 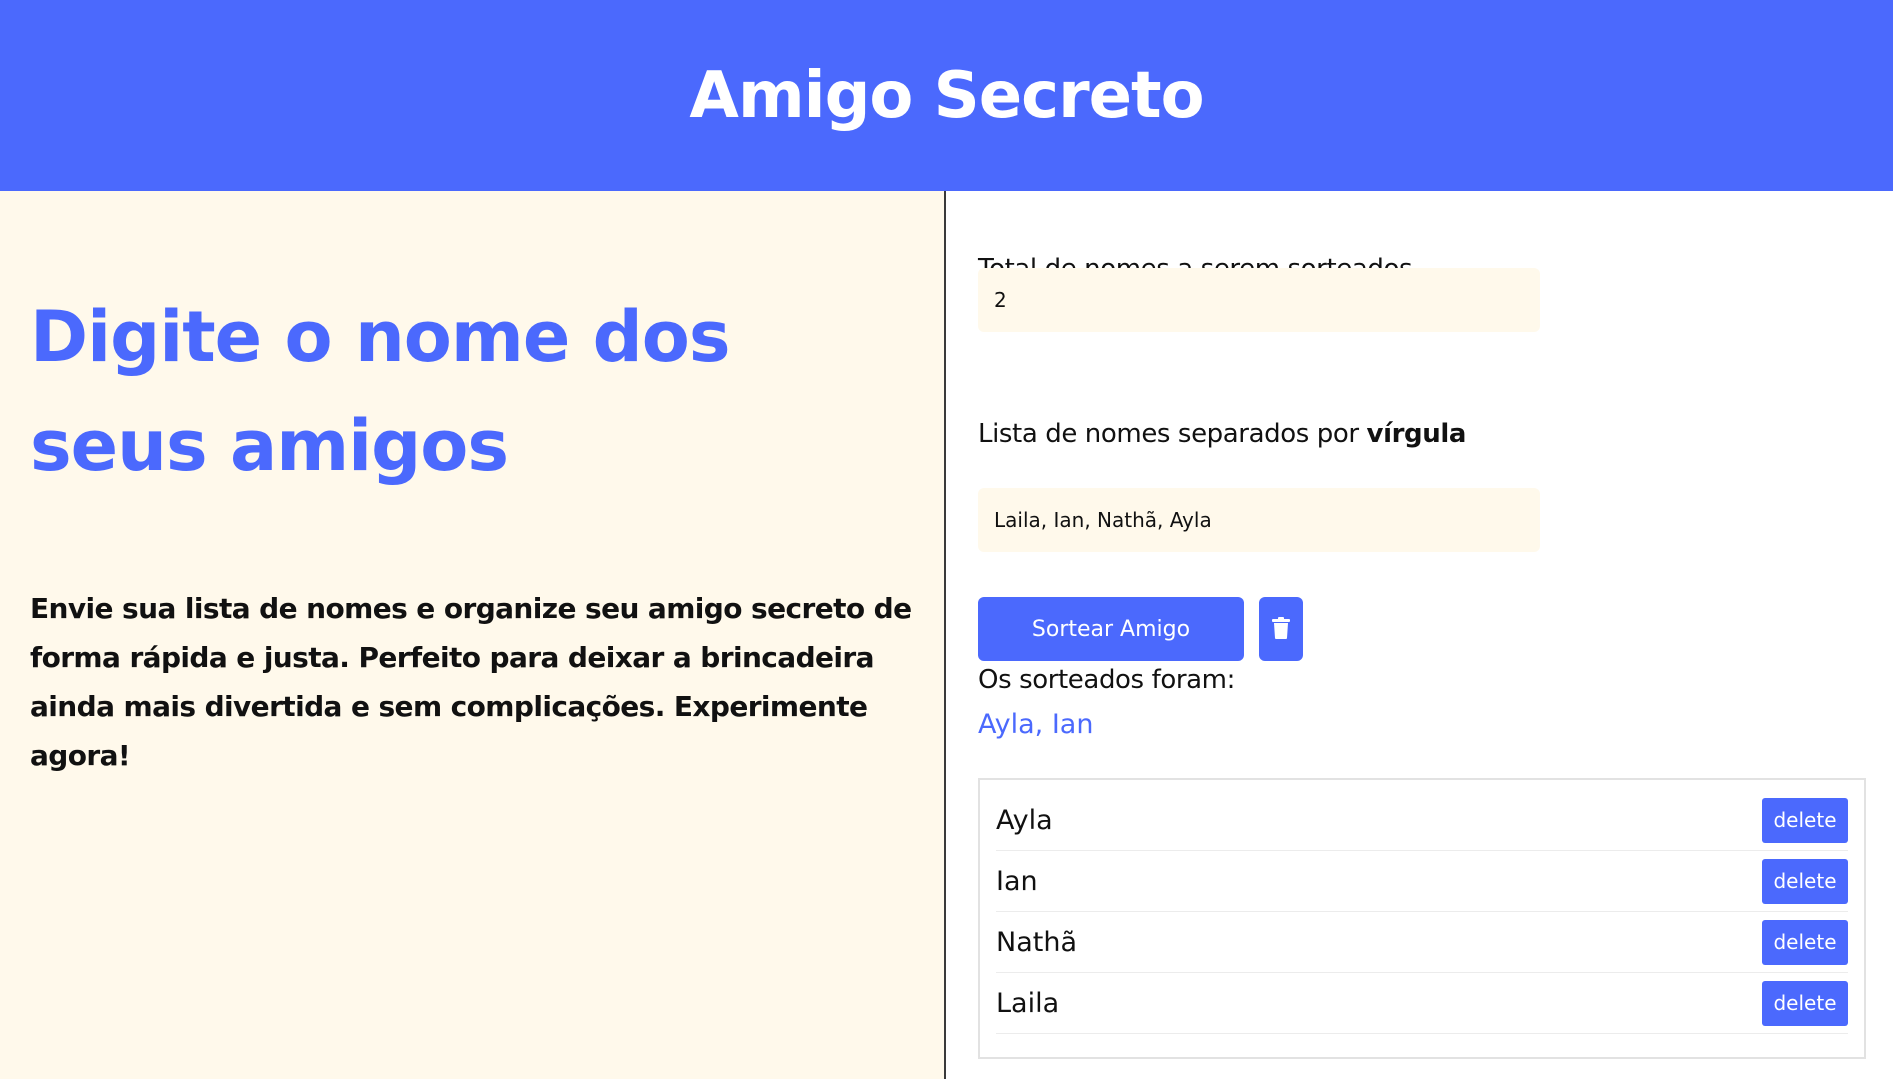 I want to click on list-item: Ian delete, so click(x=1422, y=881).